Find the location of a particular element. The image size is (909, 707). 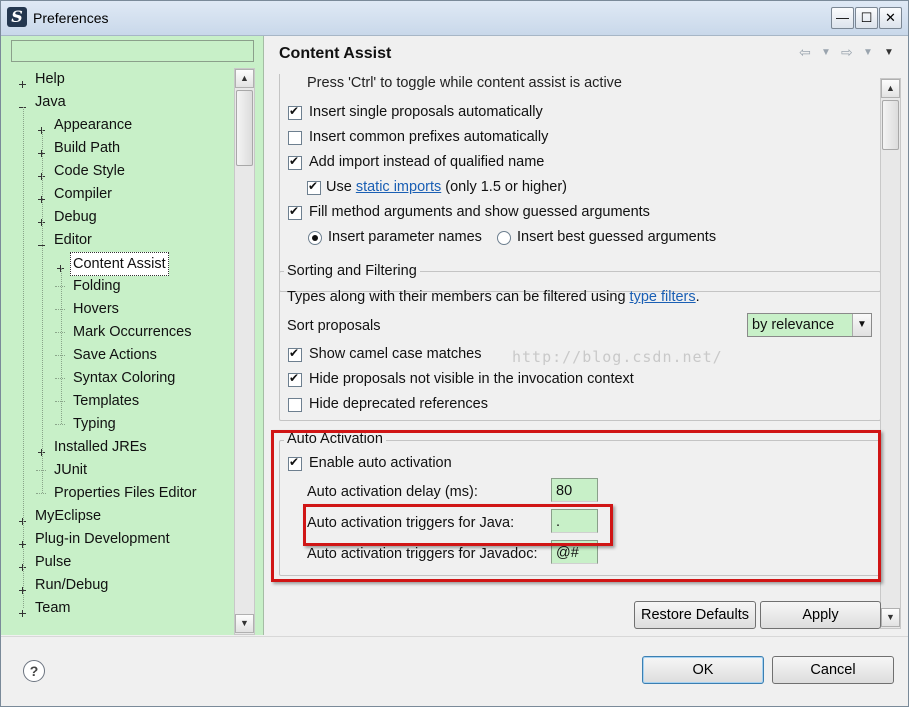

page-title: Content Assist is located at coordinates (335, 53).